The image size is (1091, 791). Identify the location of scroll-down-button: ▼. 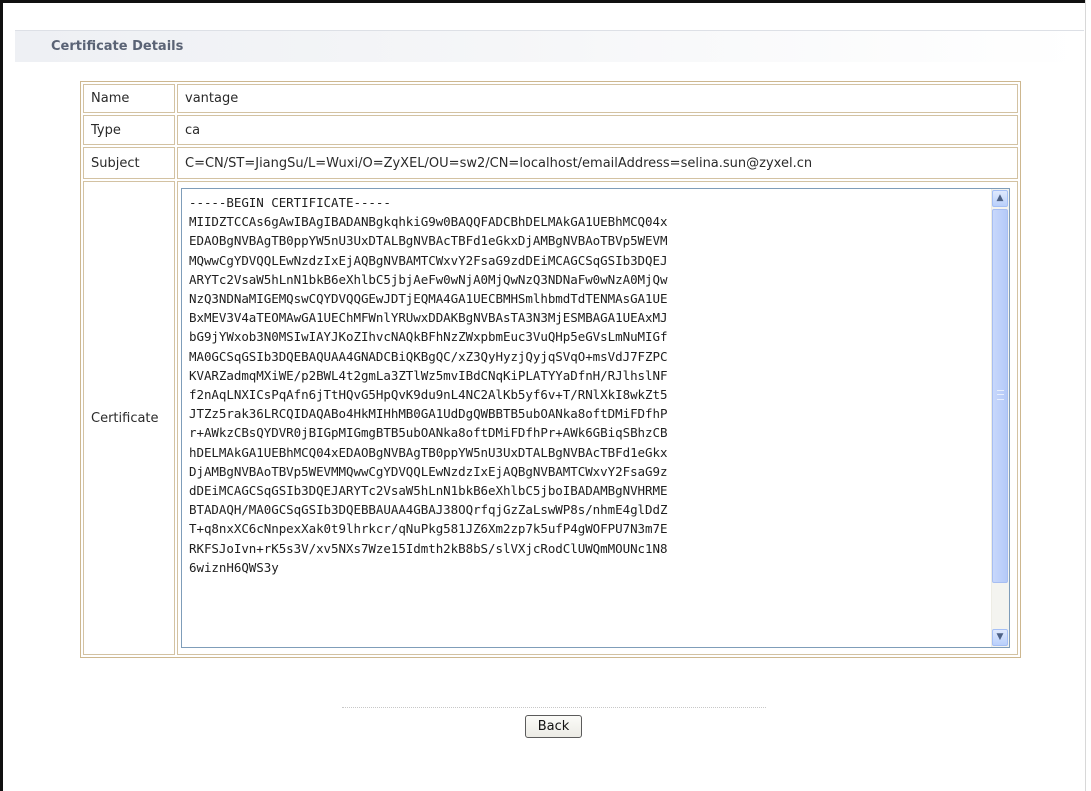
(1000, 637).